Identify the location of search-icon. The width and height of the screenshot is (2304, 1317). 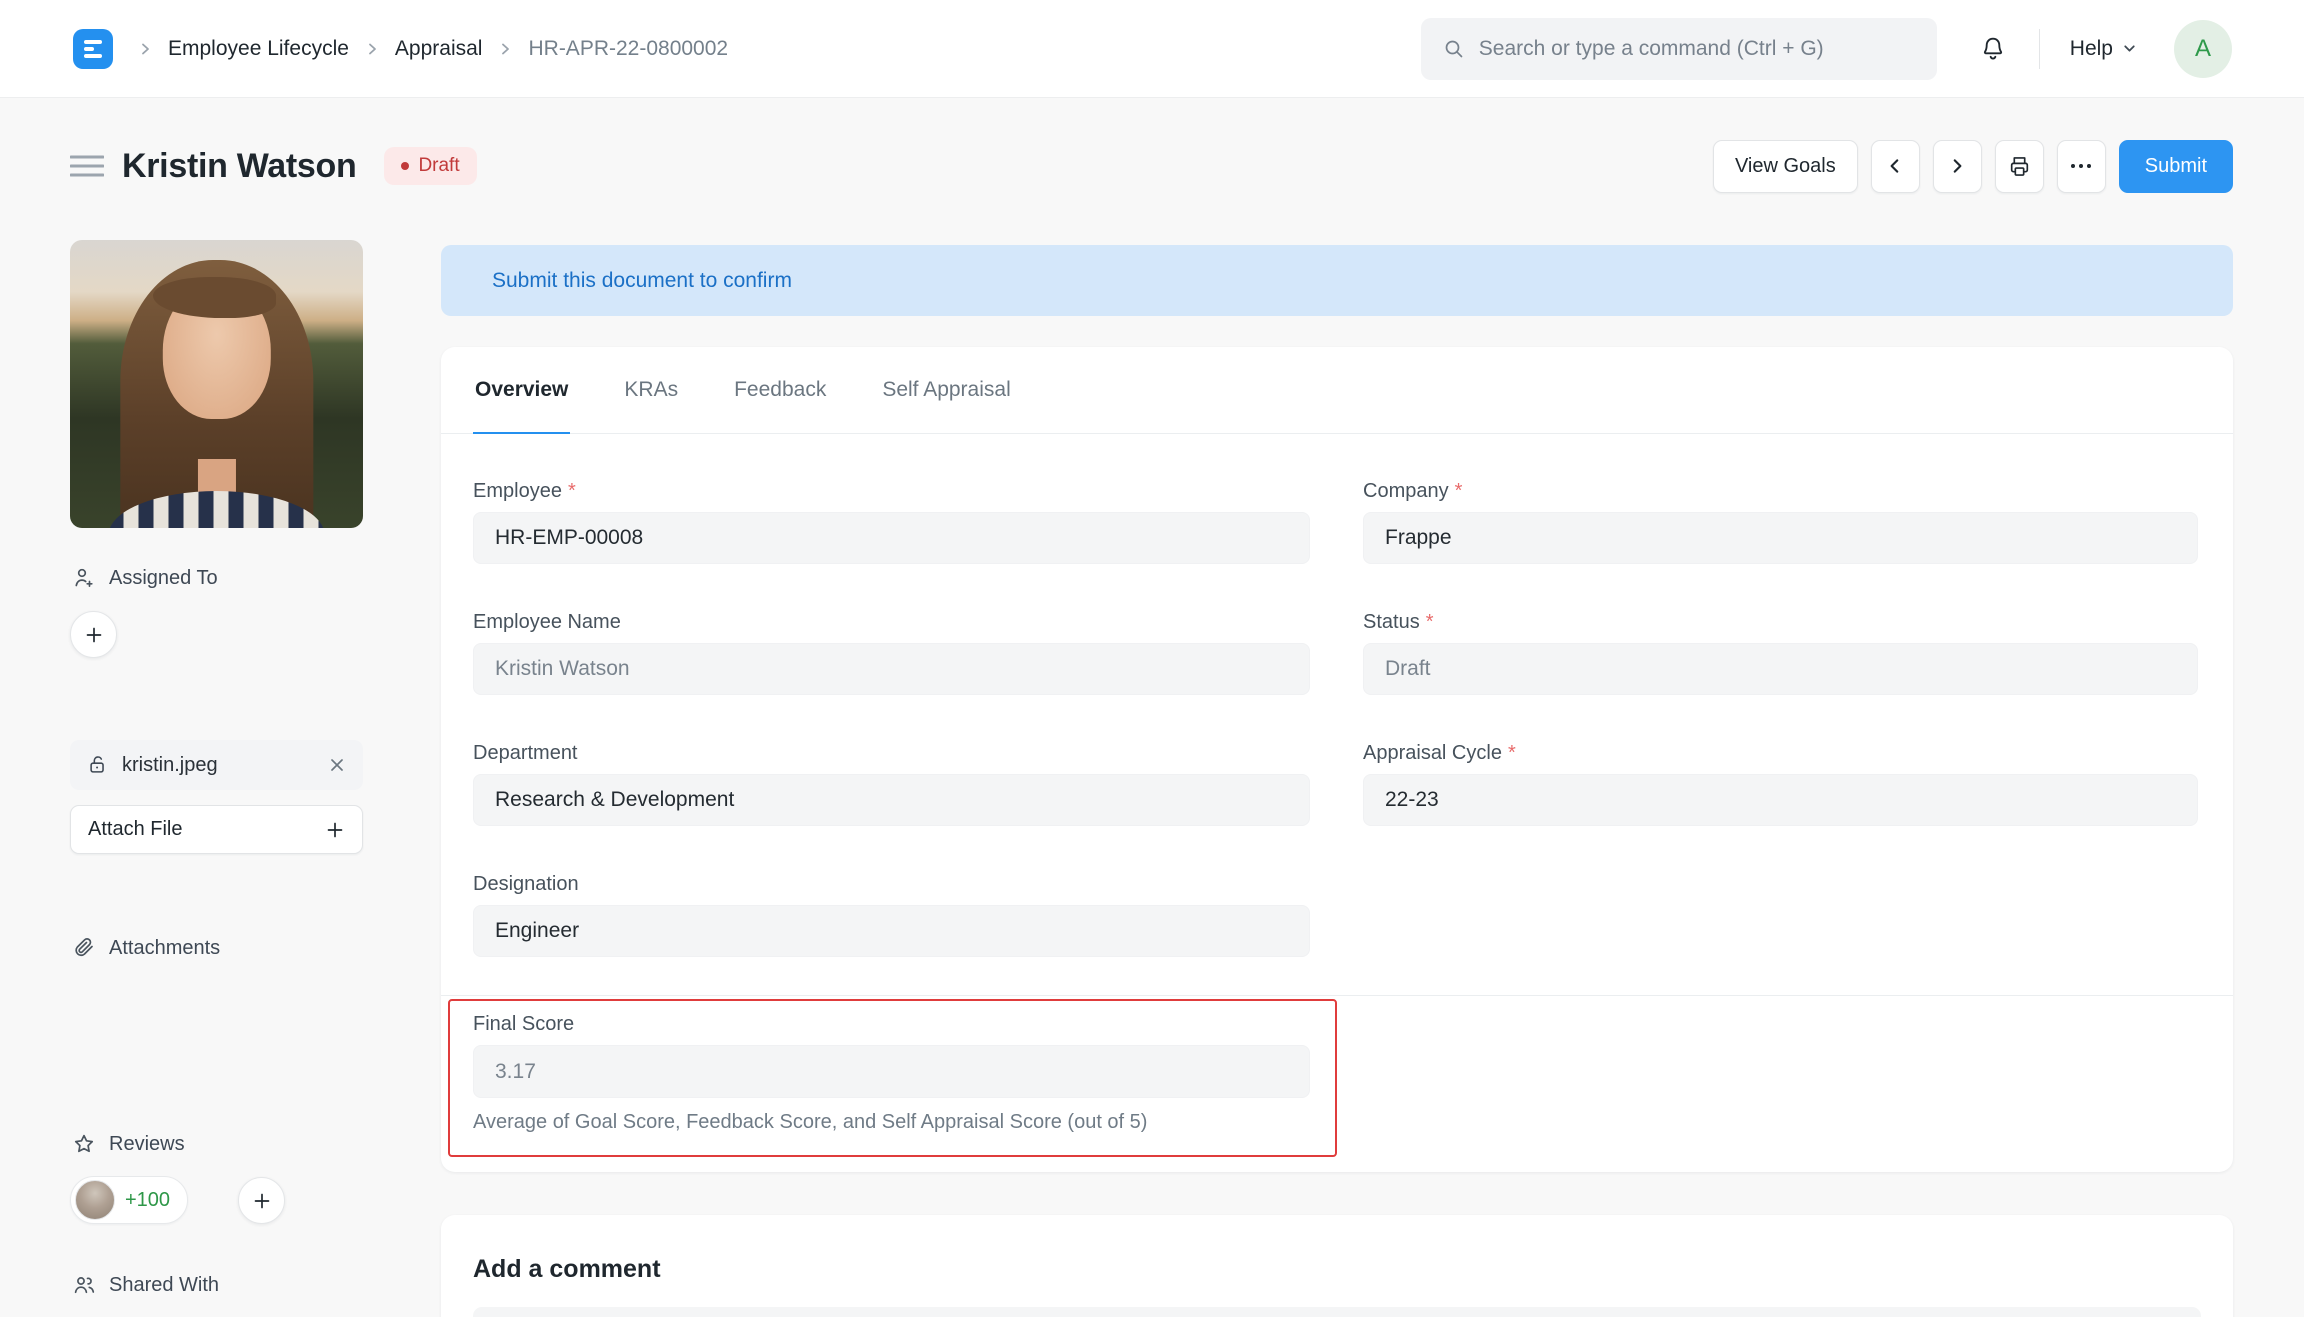
(1454, 49).